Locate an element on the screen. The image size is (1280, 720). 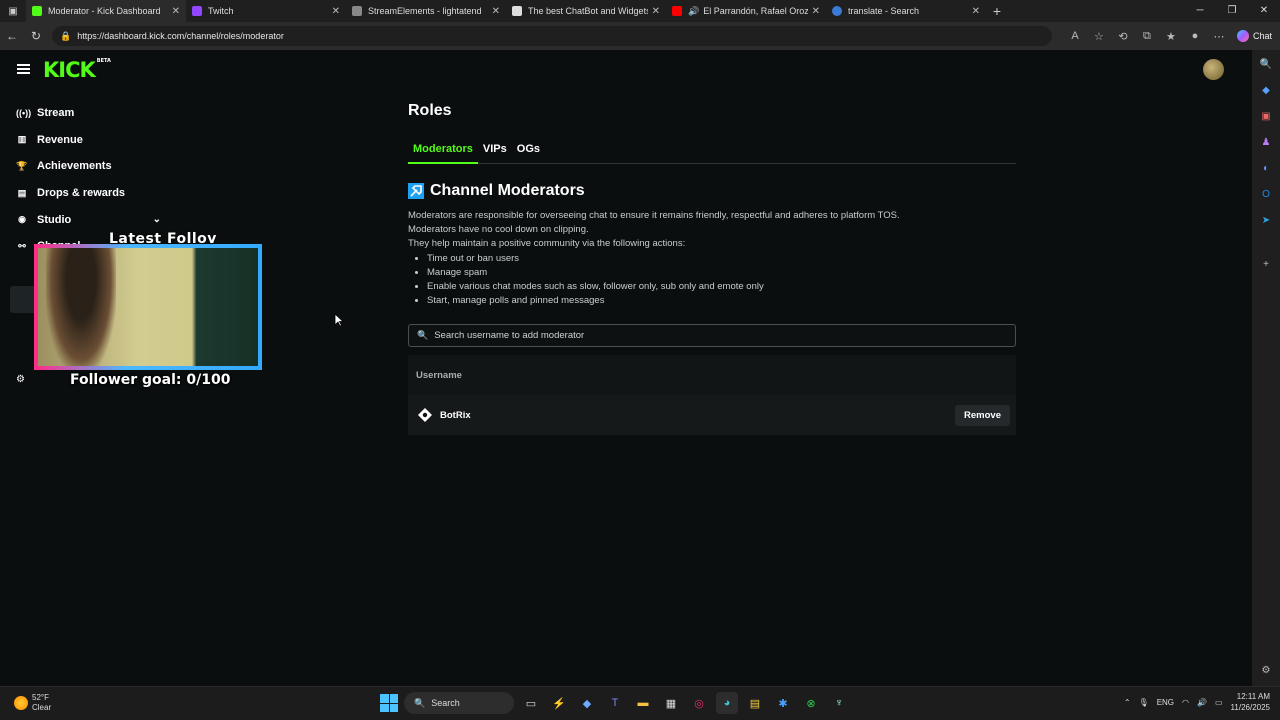
tab-ogs: OGs is located at coordinates (528, 153).